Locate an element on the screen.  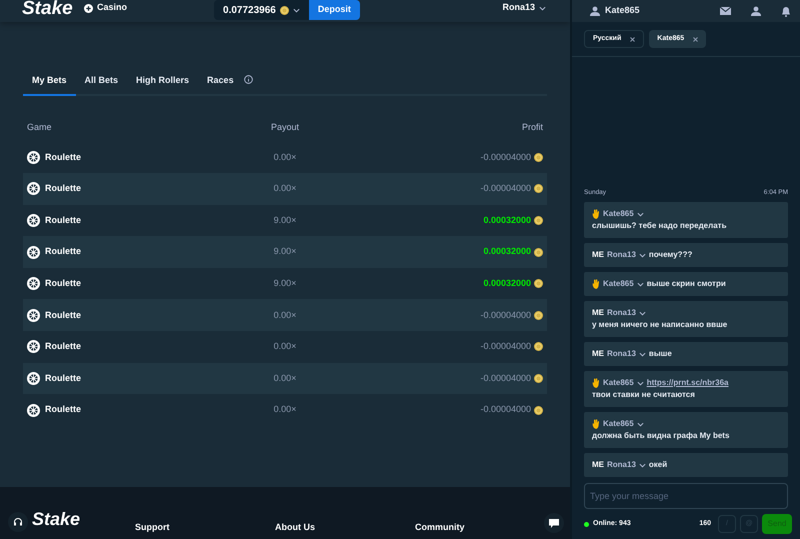
message-text: у меня ничего не написанно ввше is located at coordinates (660, 325).